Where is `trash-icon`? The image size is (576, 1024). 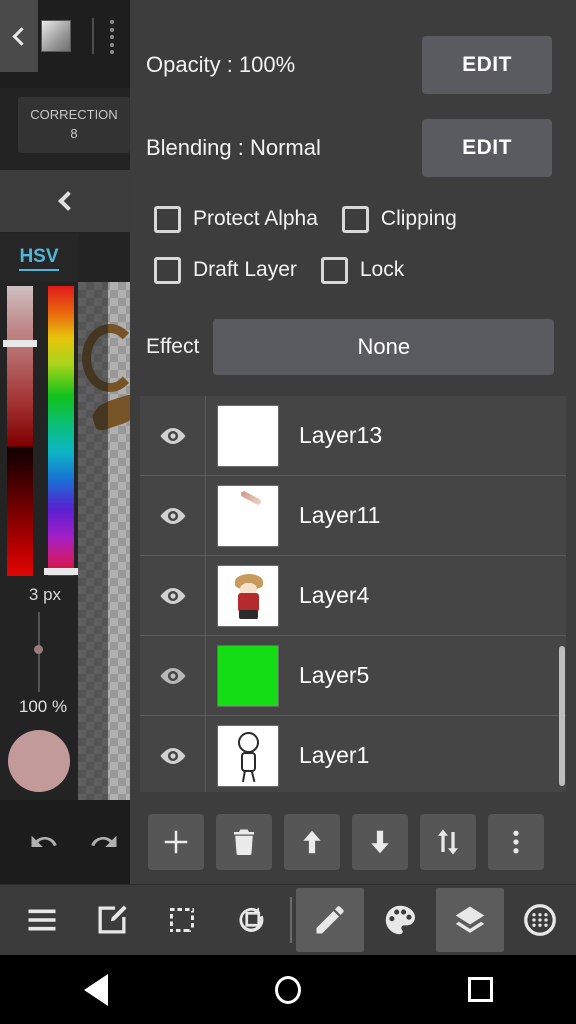
trash-icon is located at coordinates (244, 842).